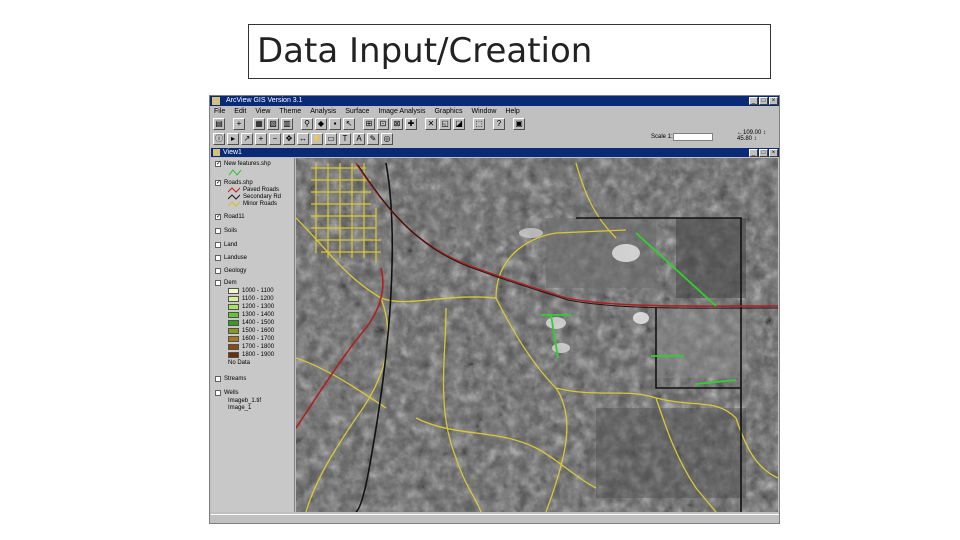  I want to click on text-icon: A, so click(359, 139).